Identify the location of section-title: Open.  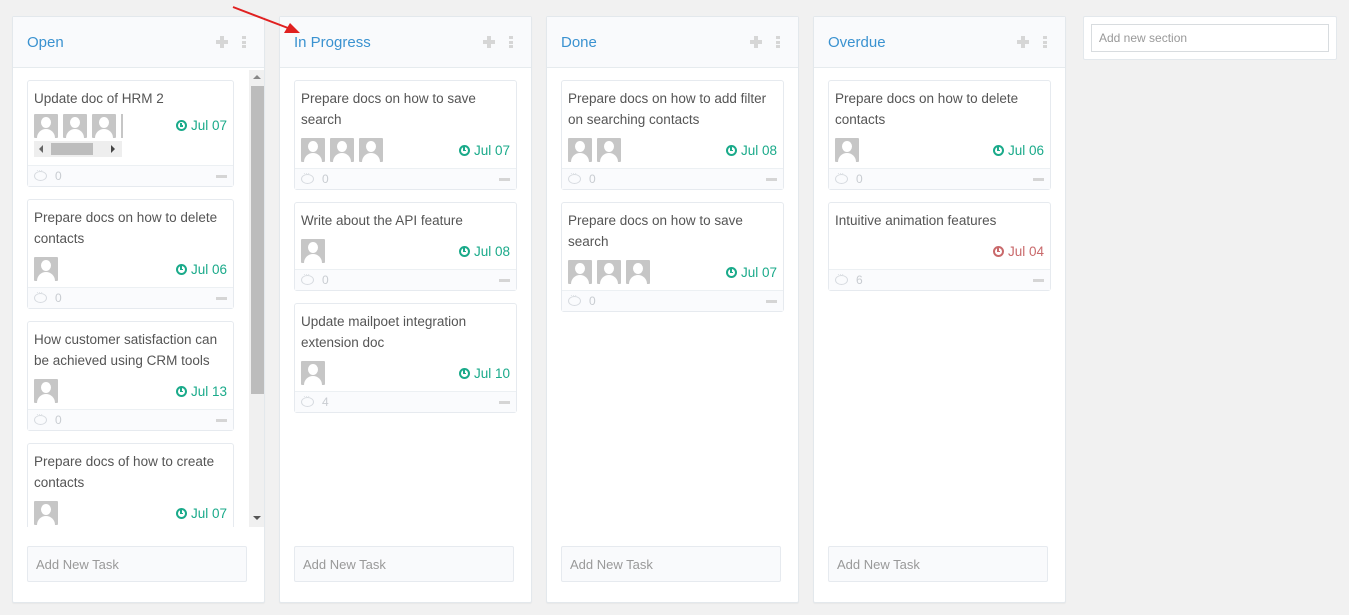
(45, 42).